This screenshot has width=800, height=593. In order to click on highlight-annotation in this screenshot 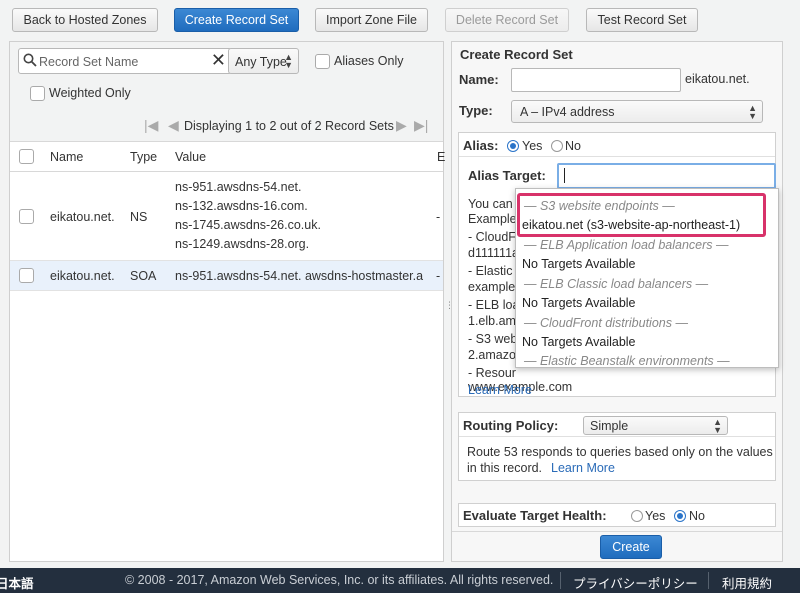, I will do `click(641, 215)`.